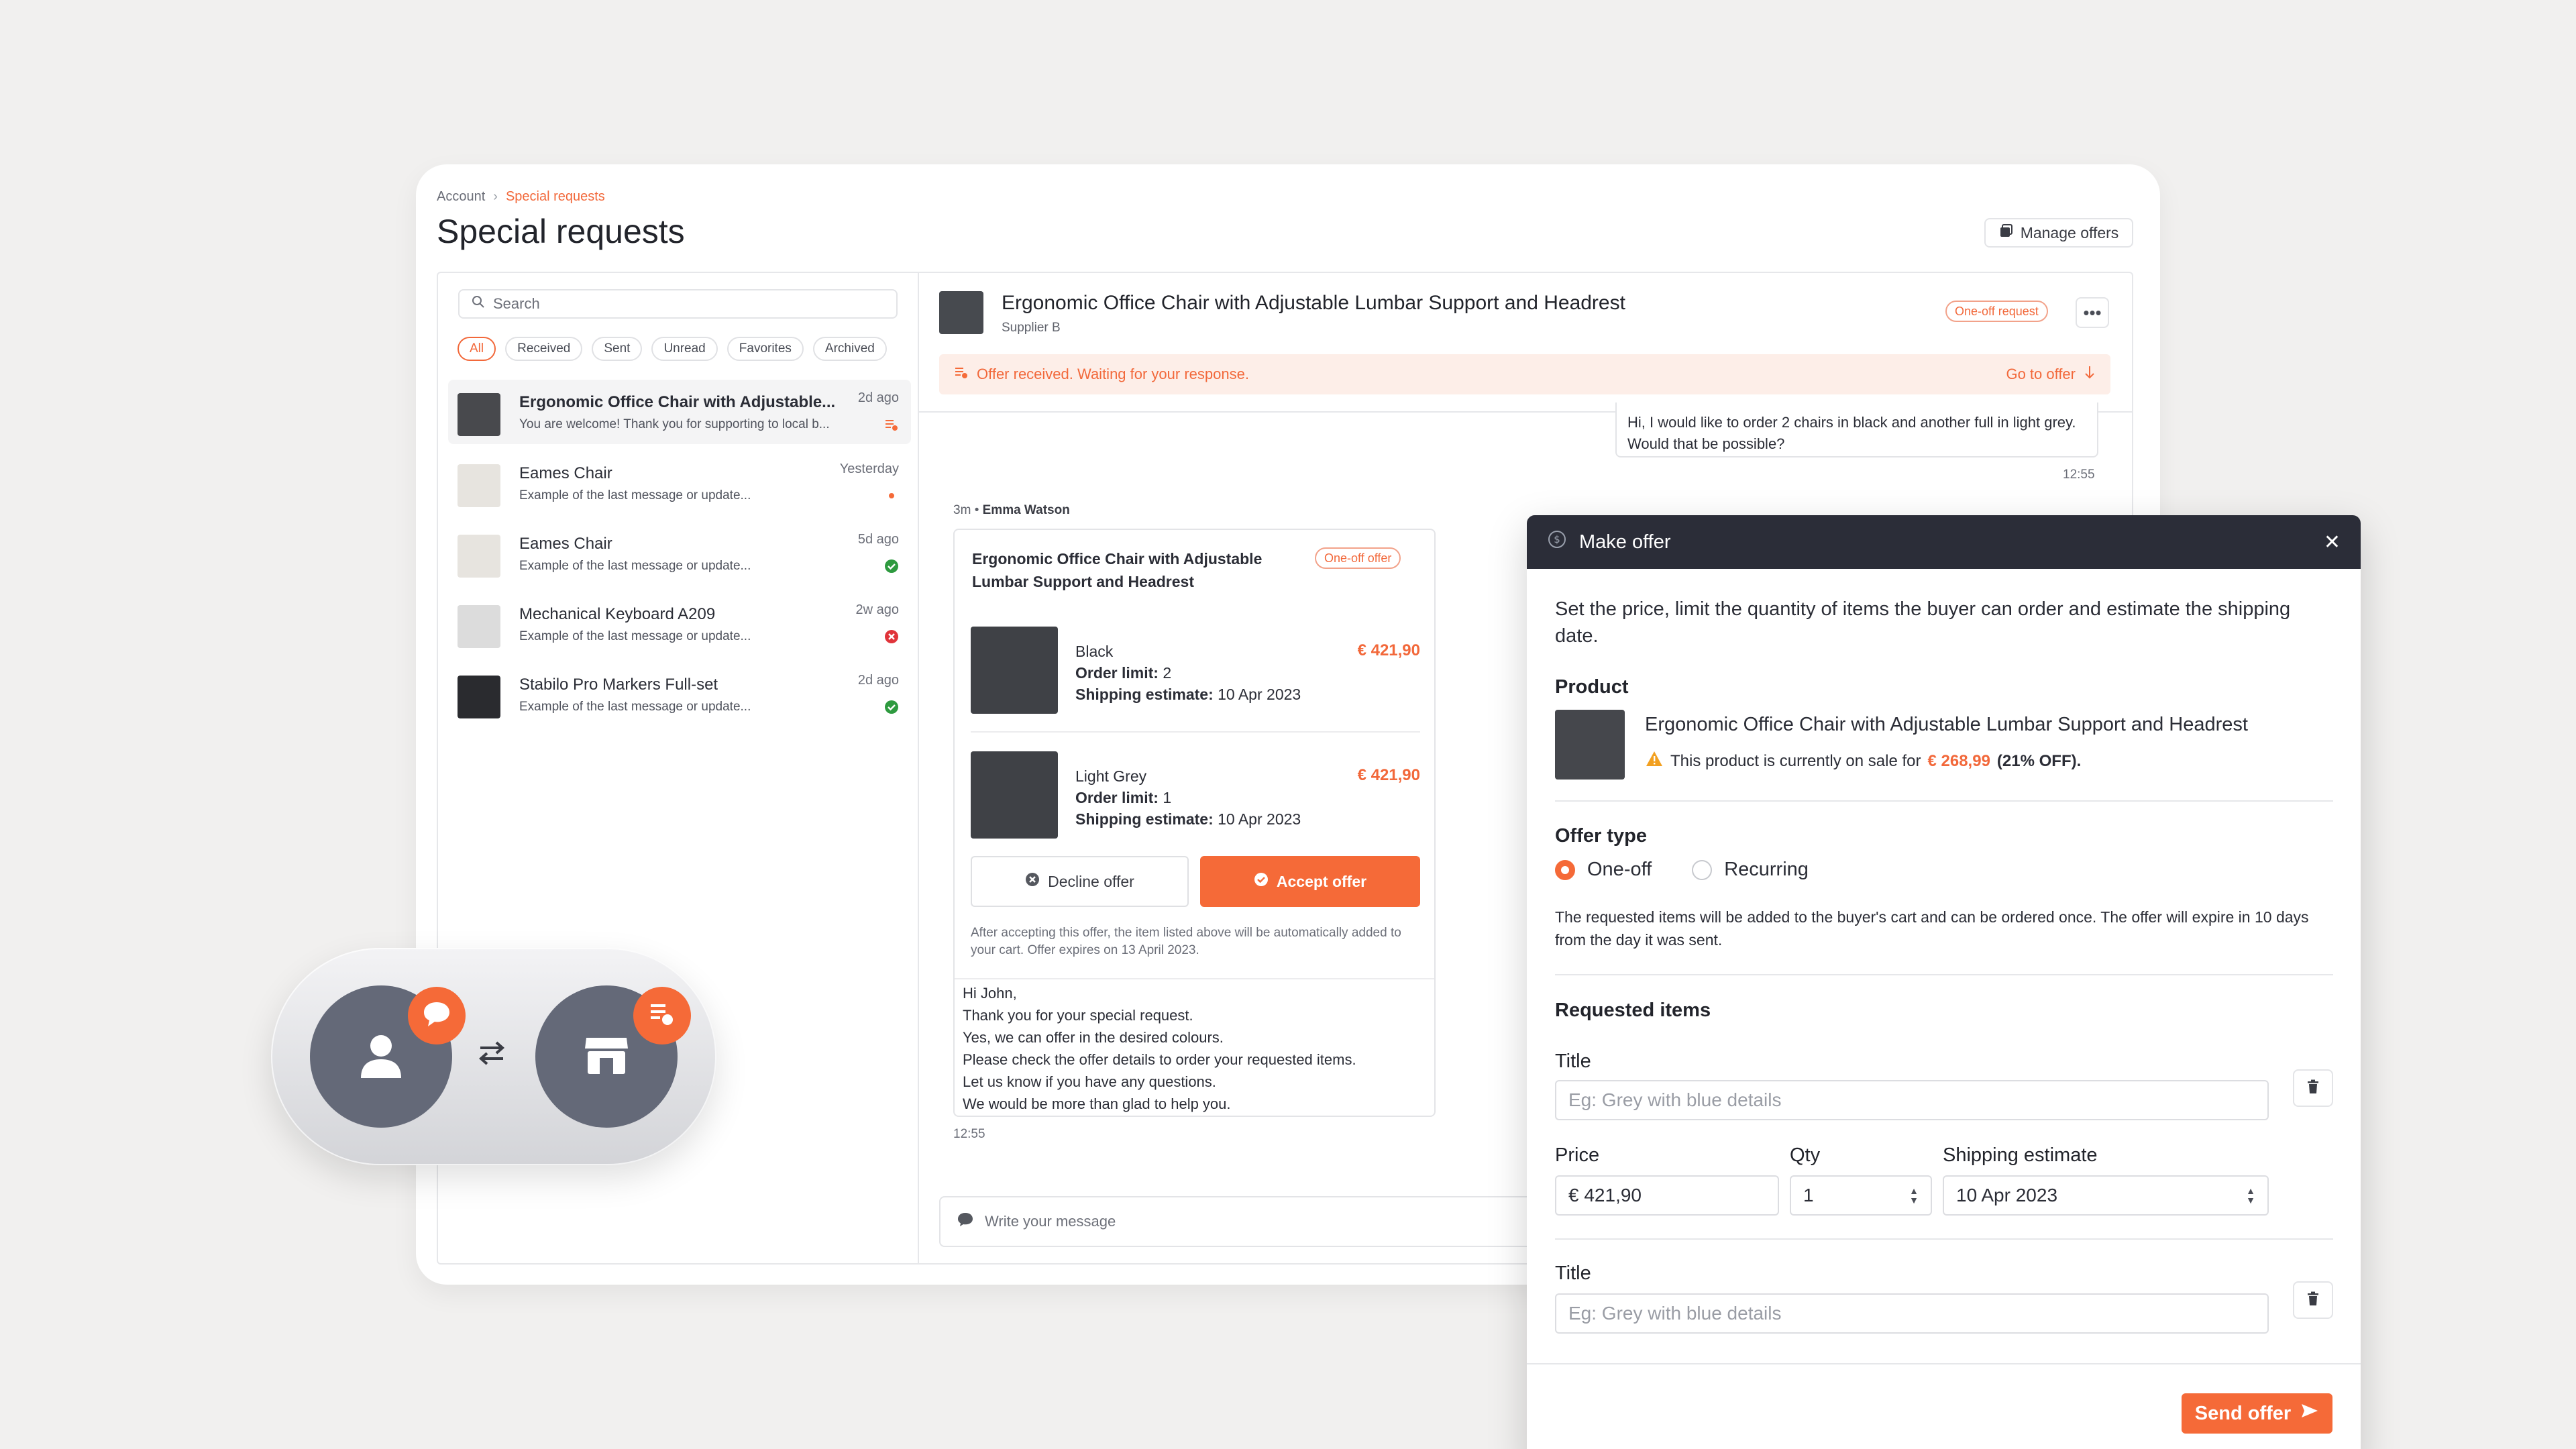 The image size is (2576, 1449). What do you see at coordinates (1944, 542) in the screenshot?
I see `modal-header: $ Make offer ✕` at bounding box center [1944, 542].